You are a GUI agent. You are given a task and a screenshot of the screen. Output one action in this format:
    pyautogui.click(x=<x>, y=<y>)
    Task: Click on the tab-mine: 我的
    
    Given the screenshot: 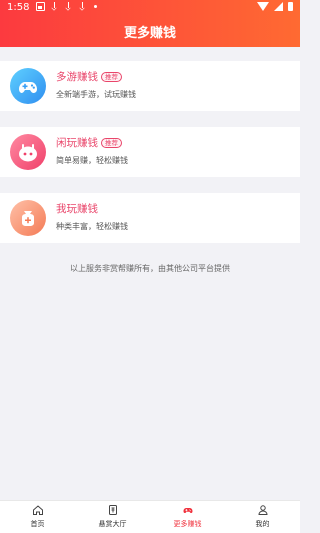 What is the action you would take?
    pyautogui.click(x=262, y=517)
    